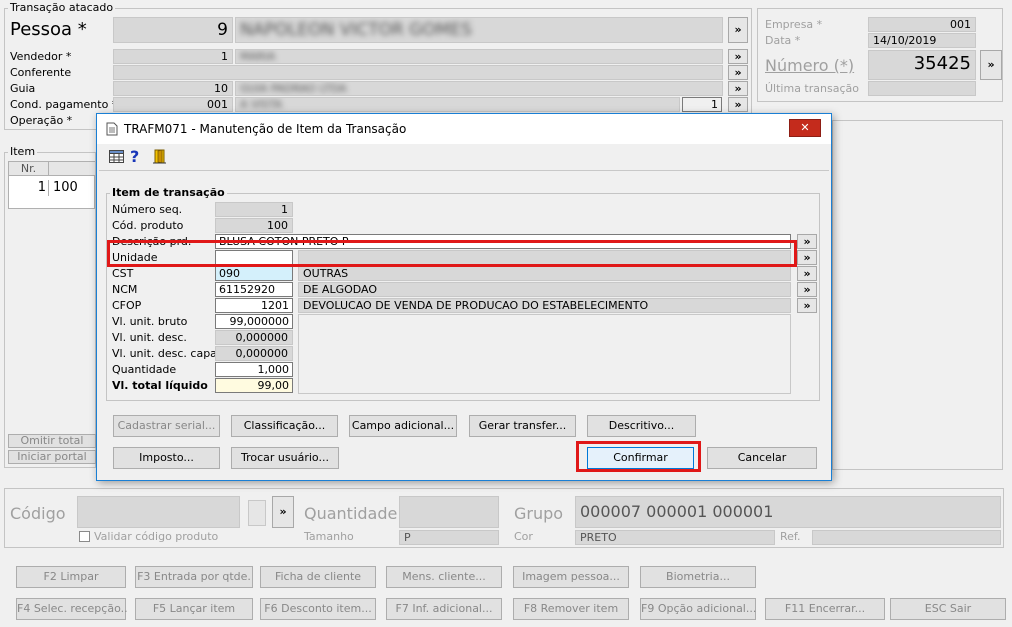  I want to click on vl-desc-field: 0,000000, so click(254, 337).